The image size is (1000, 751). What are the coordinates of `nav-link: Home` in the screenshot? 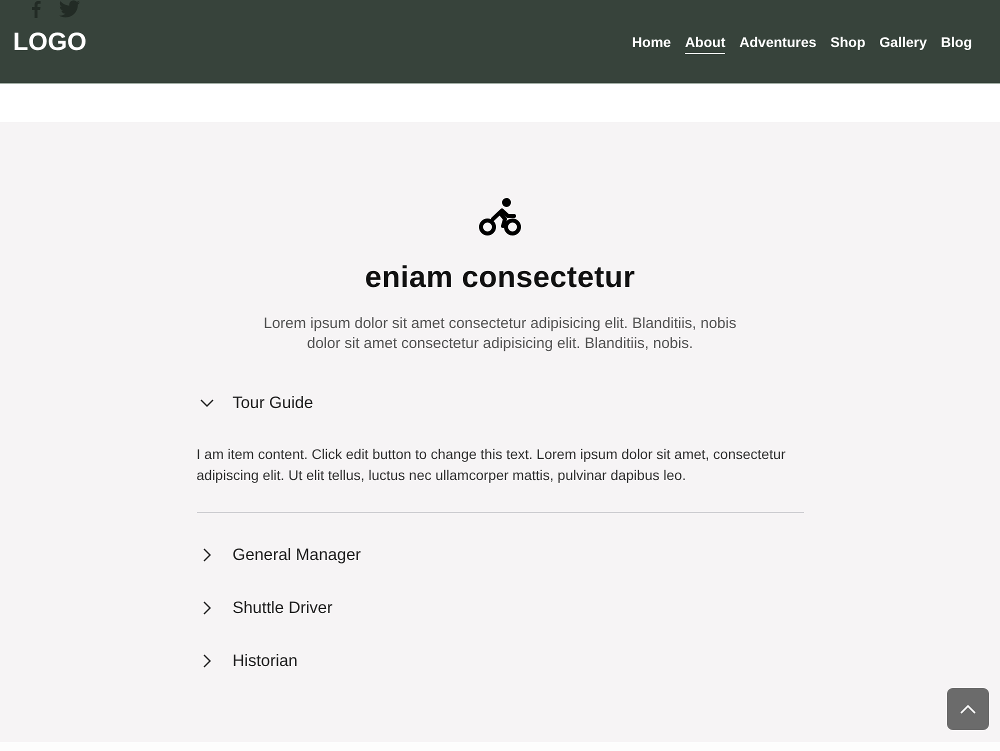 It's located at (651, 43).